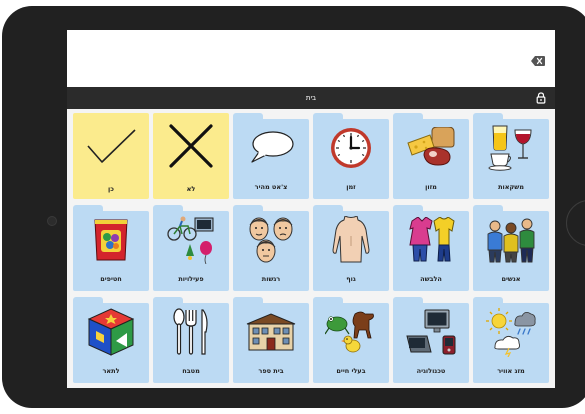 The width and height of the screenshot is (585, 414). I want to click on message-bar, so click(311, 58).